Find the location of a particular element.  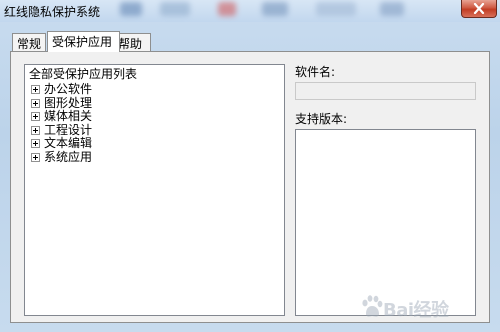

tab-general: 常规 is located at coordinates (29, 42).